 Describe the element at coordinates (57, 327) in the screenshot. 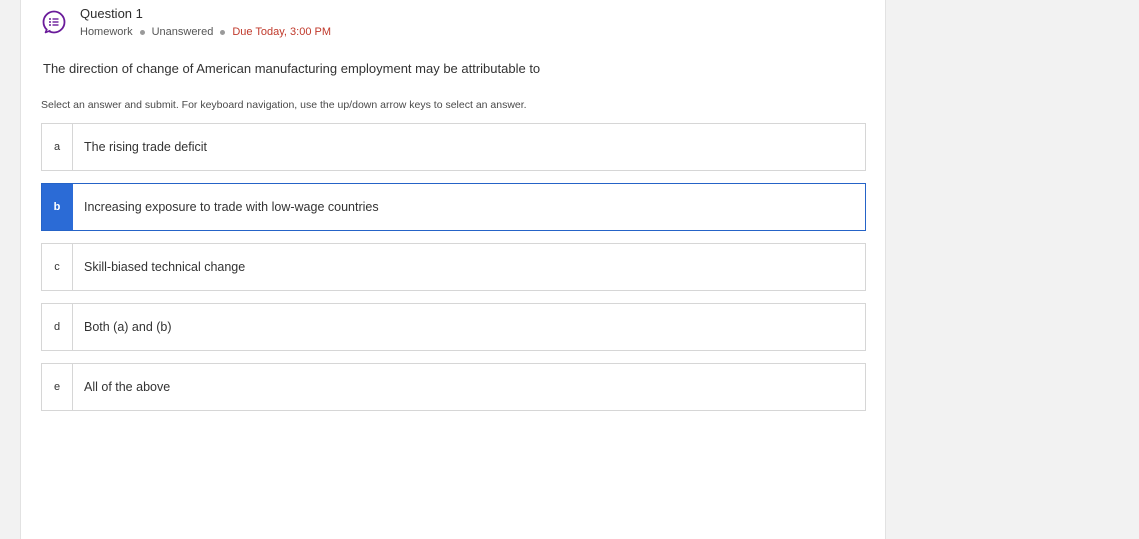

I see `option-letter: d` at that location.